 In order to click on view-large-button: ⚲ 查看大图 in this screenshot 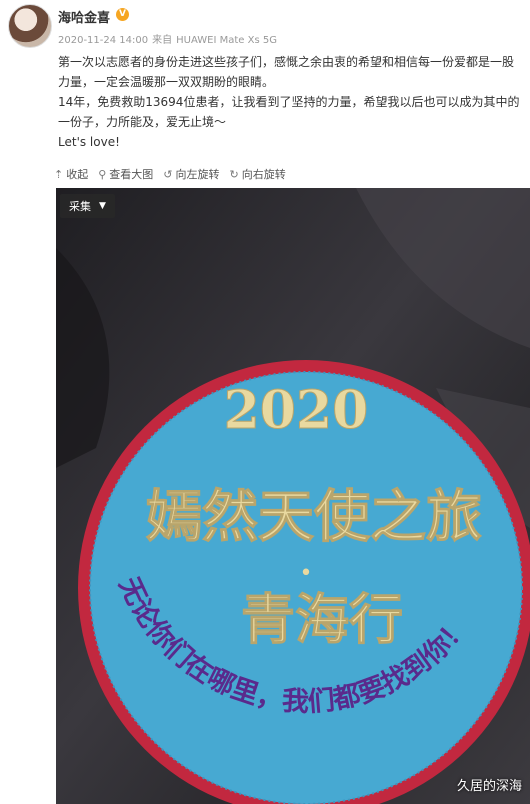, I will do `click(126, 174)`.